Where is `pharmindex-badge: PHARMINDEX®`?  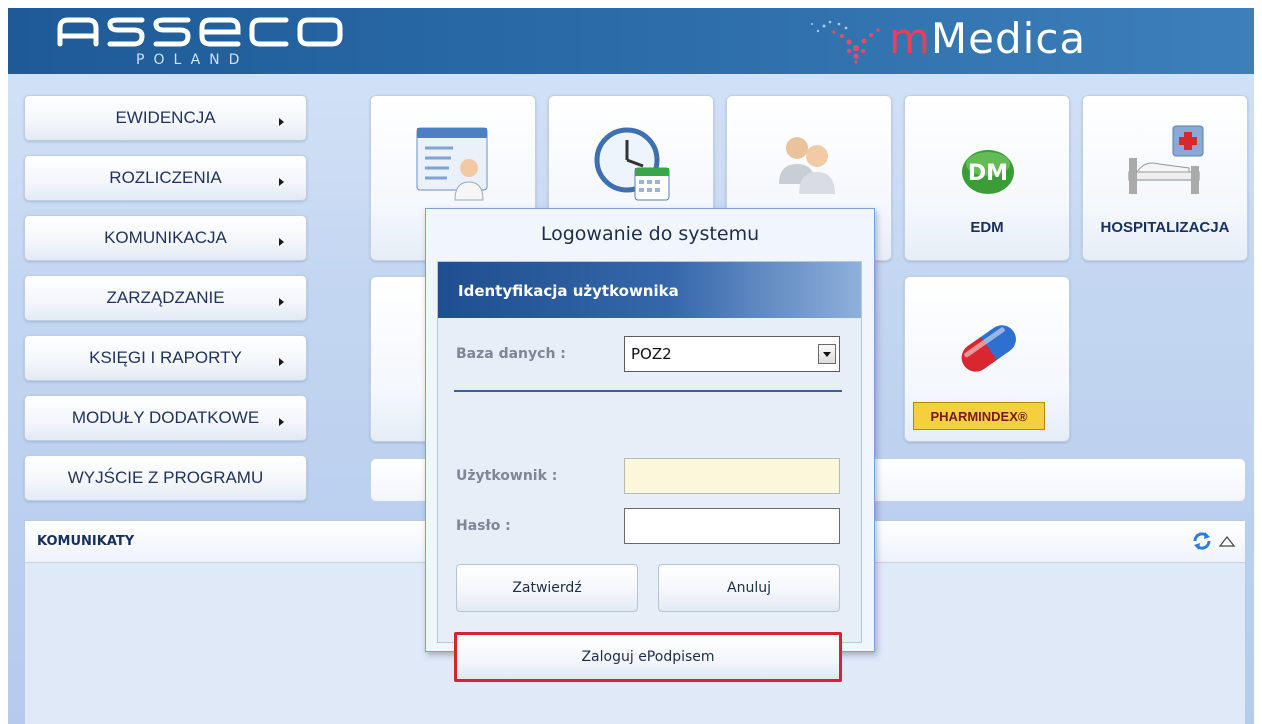 pharmindex-badge: PHARMINDEX® is located at coordinates (979, 416).